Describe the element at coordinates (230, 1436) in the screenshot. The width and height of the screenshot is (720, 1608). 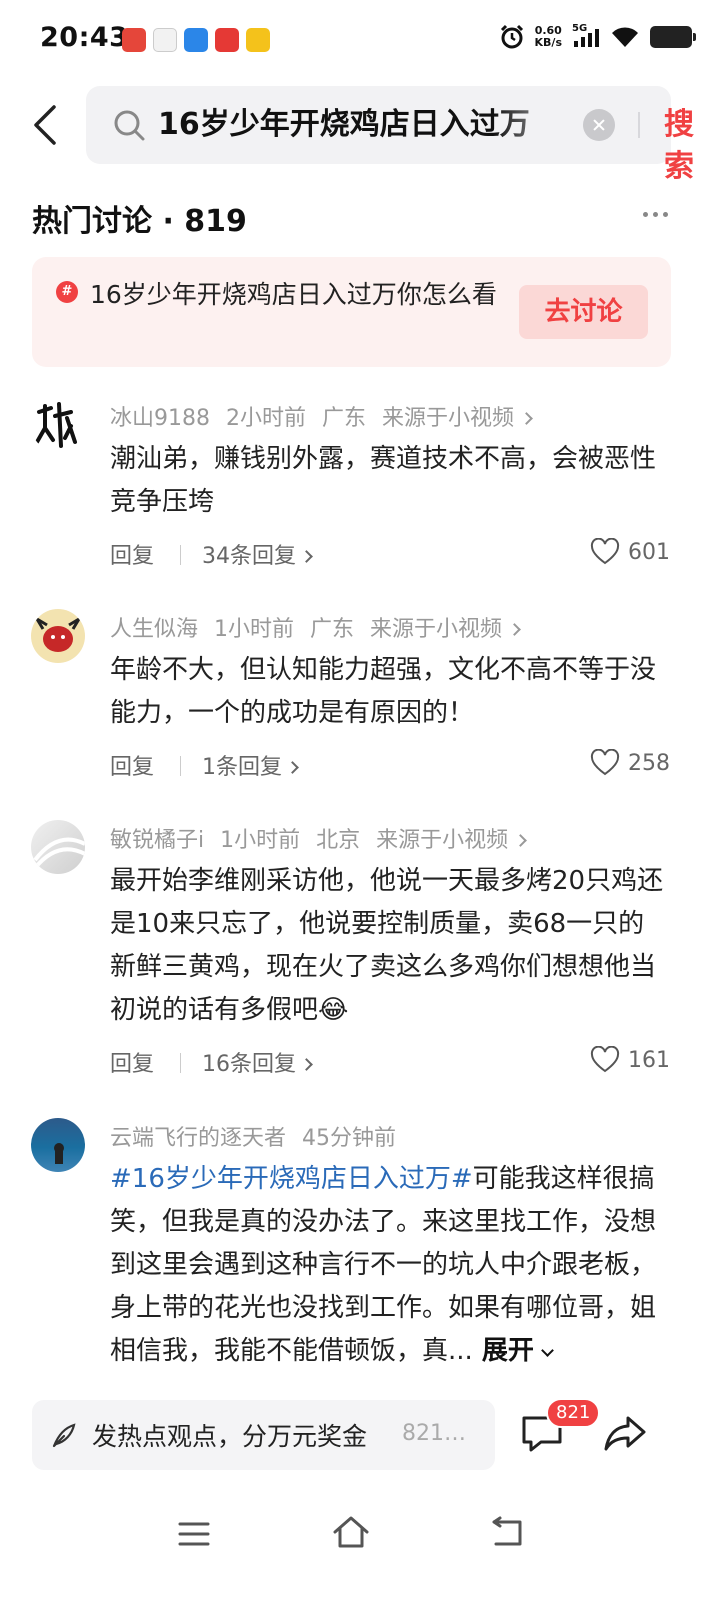
I see `compose-label: 发热点观点，分万元奖金` at that location.